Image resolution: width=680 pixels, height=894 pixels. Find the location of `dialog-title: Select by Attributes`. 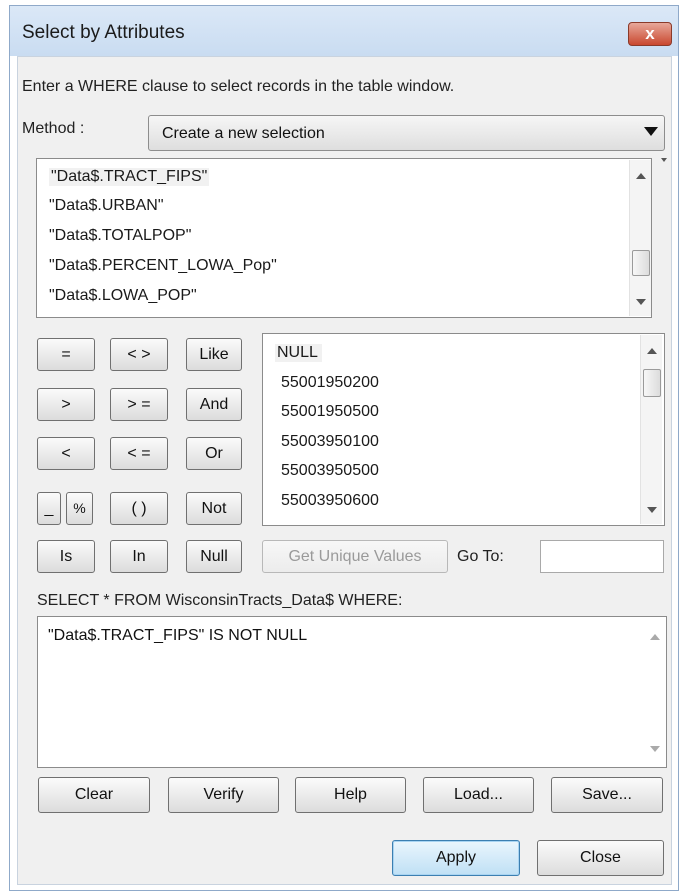

dialog-title: Select by Attributes is located at coordinates (103, 32).